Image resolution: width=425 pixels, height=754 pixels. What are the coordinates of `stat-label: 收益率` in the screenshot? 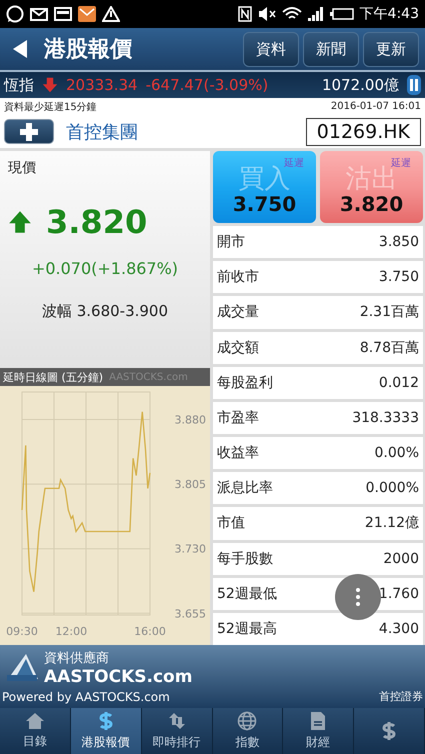 It's located at (238, 453).